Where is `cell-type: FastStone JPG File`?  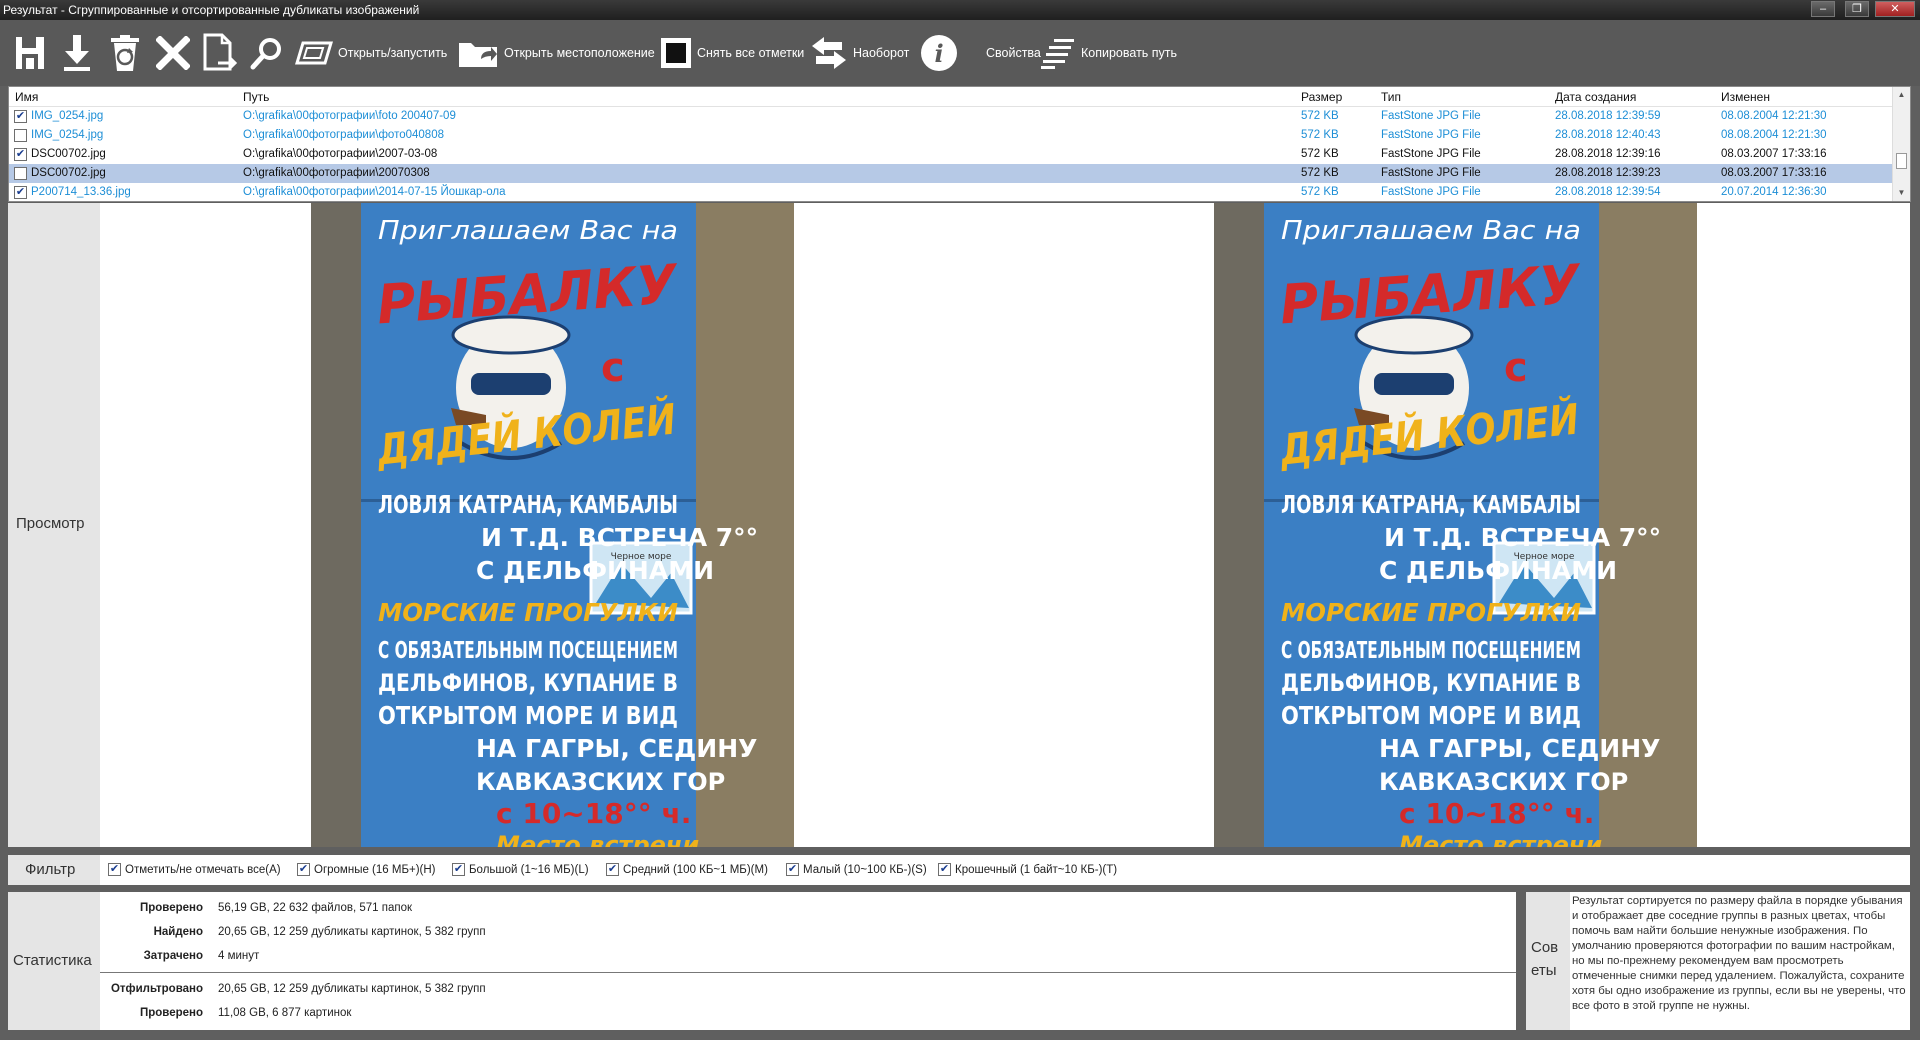 cell-type: FastStone JPG File is located at coordinates (1431, 192).